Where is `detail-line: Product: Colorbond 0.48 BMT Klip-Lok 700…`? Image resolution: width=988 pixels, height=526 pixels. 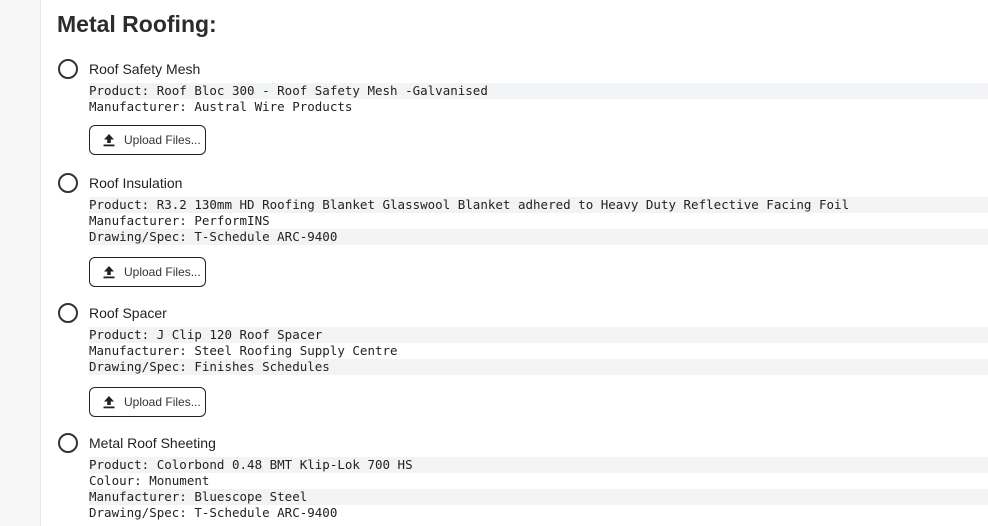 detail-line: Product: Colorbond 0.48 BMT Klip-Lok 700… is located at coordinates (538, 465).